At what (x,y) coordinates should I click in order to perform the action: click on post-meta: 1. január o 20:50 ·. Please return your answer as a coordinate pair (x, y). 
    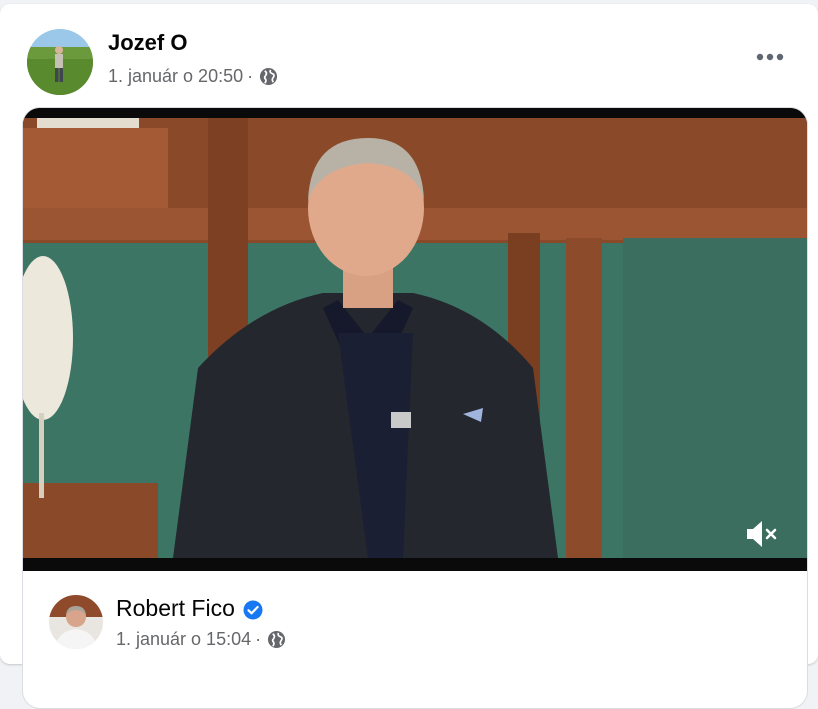
    Looking at the image, I should click on (193, 76).